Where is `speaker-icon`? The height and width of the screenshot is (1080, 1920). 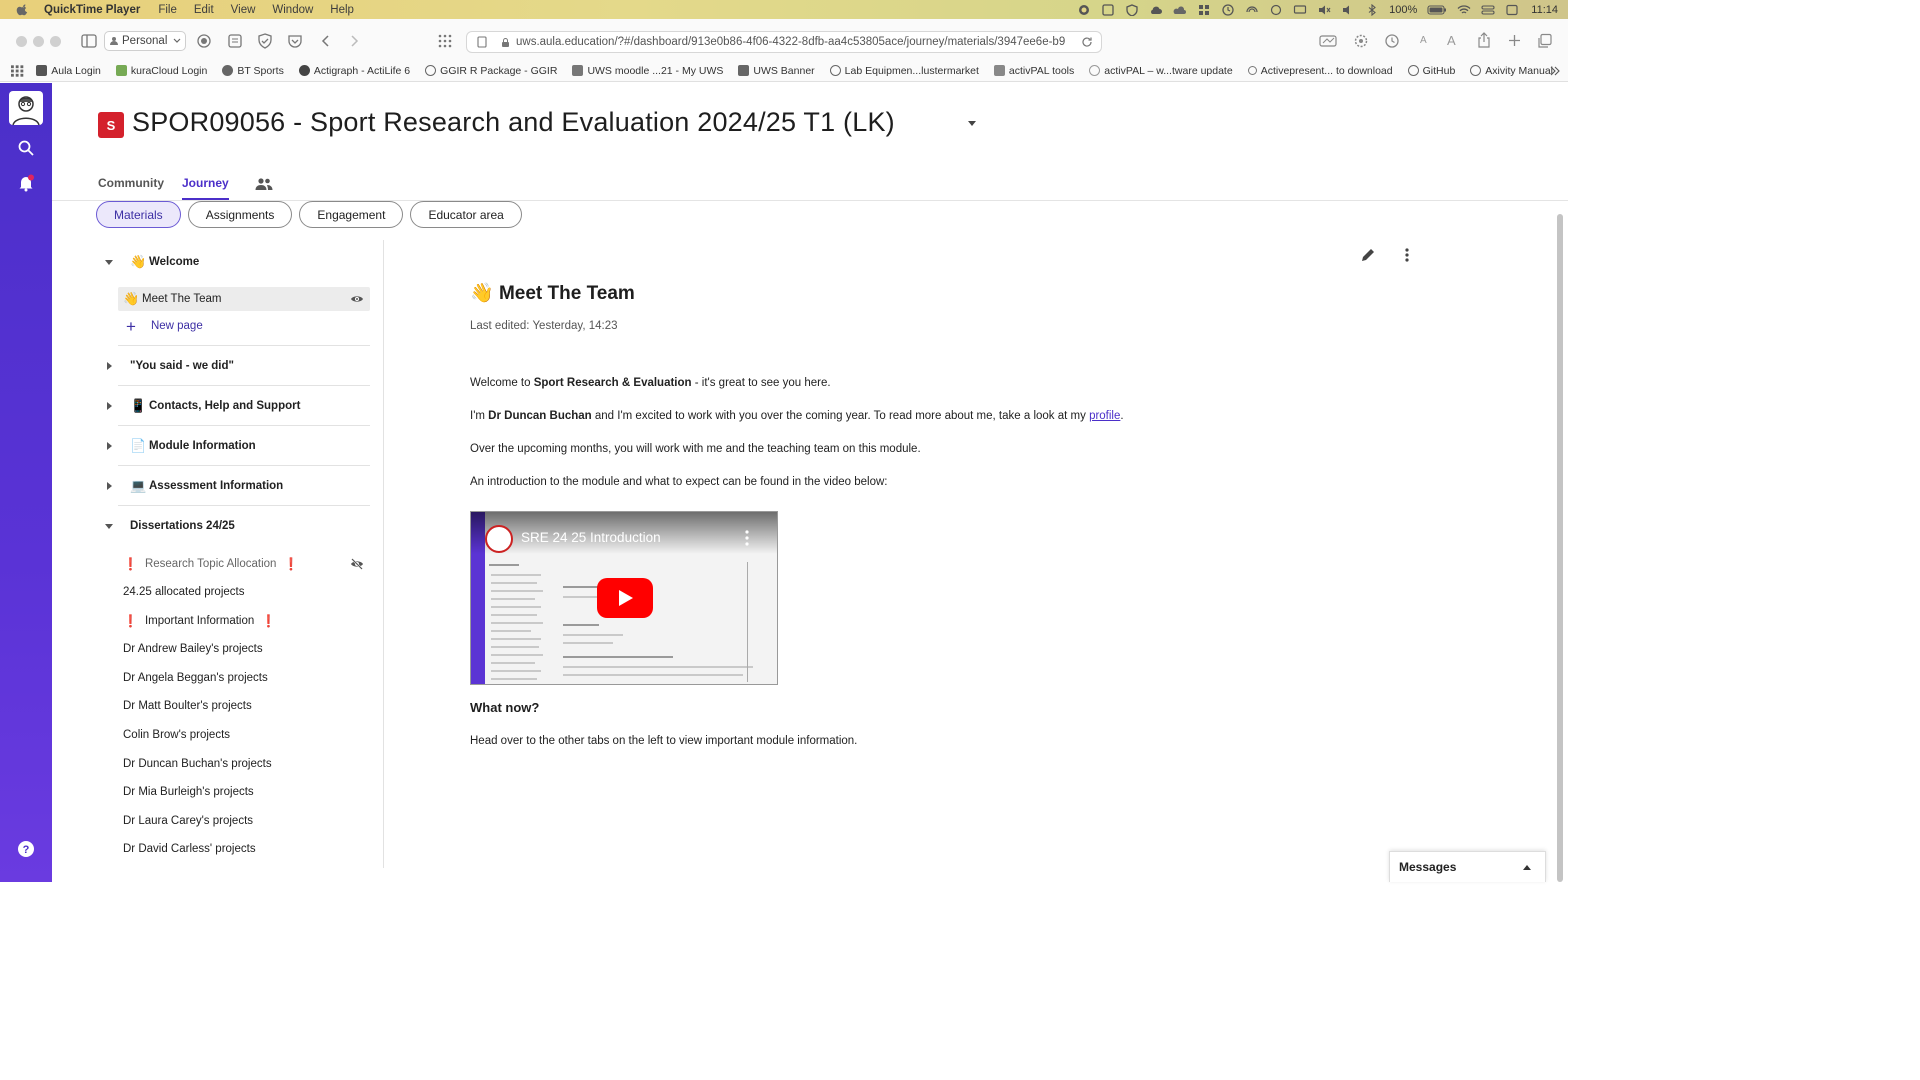 speaker-icon is located at coordinates (1348, 10).